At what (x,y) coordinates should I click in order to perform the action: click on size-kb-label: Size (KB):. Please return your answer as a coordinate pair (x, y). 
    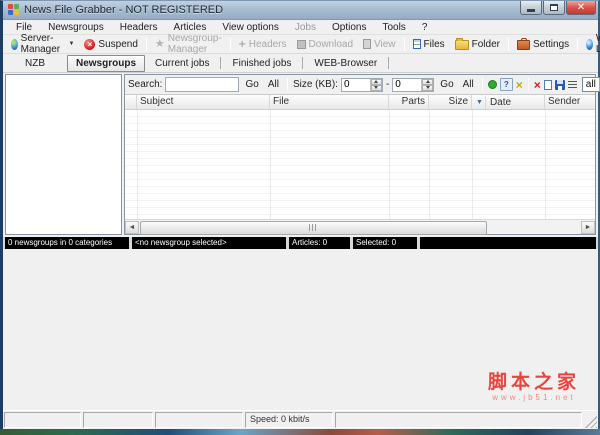
    Looking at the image, I should click on (315, 84).